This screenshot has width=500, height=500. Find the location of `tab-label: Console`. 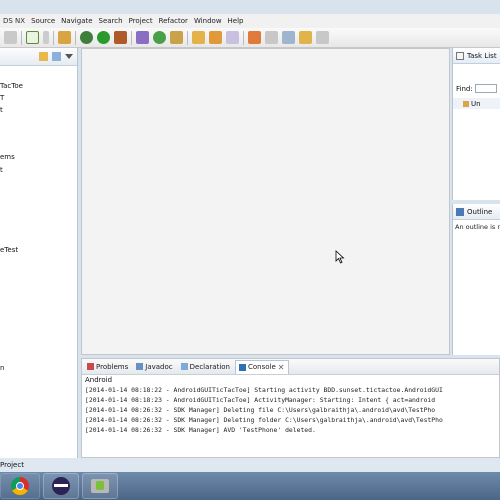

tab-label: Console is located at coordinates (262, 367).